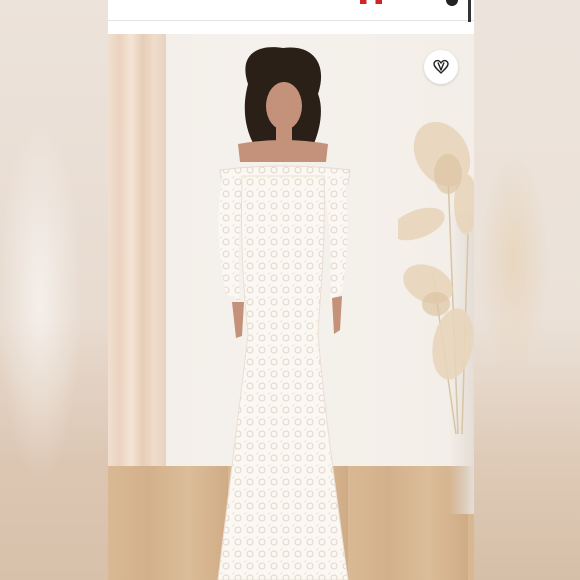  Describe the element at coordinates (137, 272) in the screenshot. I see `curtain` at that location.